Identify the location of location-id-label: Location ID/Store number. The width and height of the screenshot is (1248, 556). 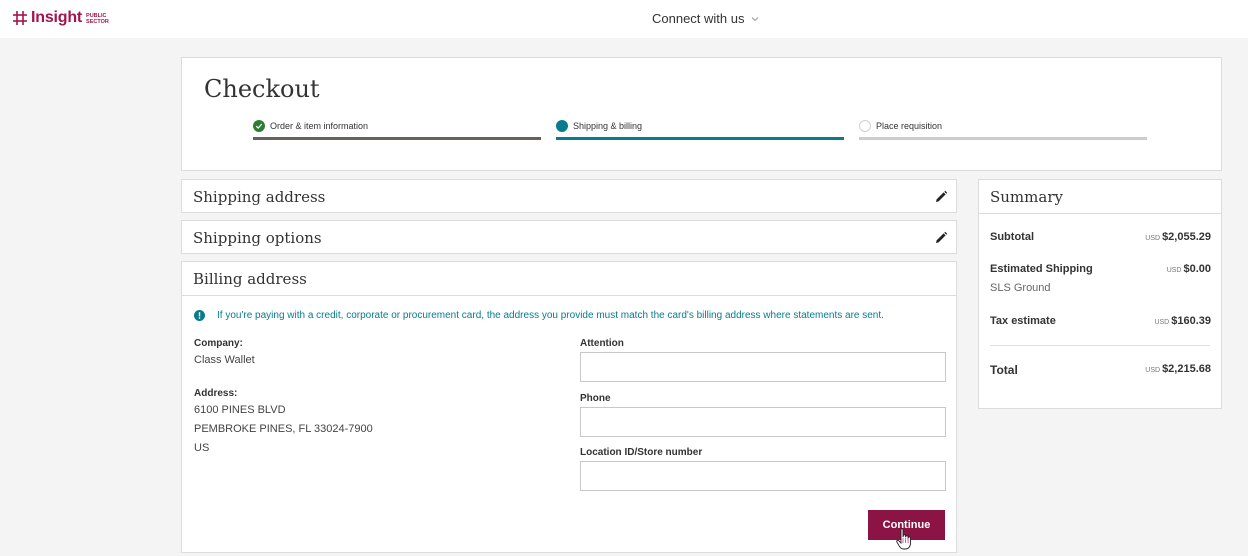
(641, 452).